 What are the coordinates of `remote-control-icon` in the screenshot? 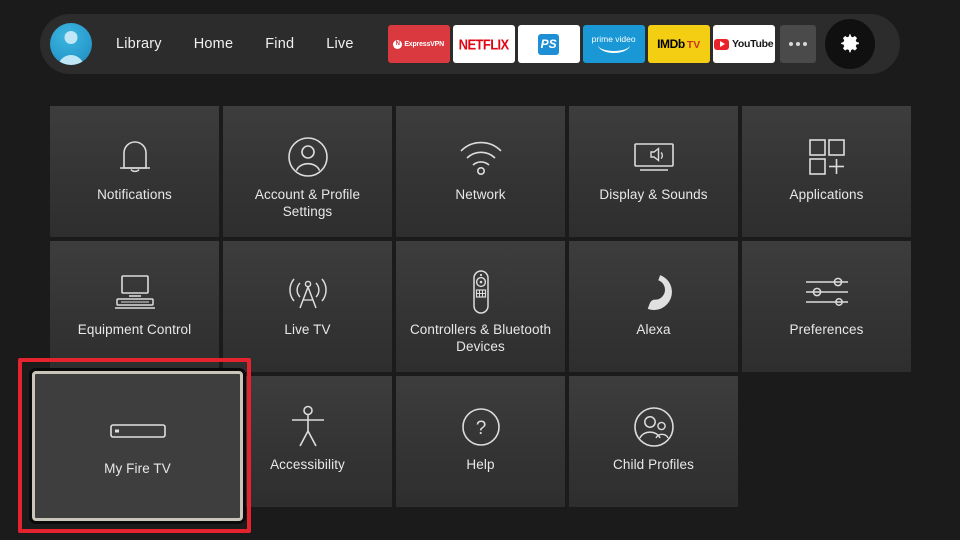 It's located at (480, 292).